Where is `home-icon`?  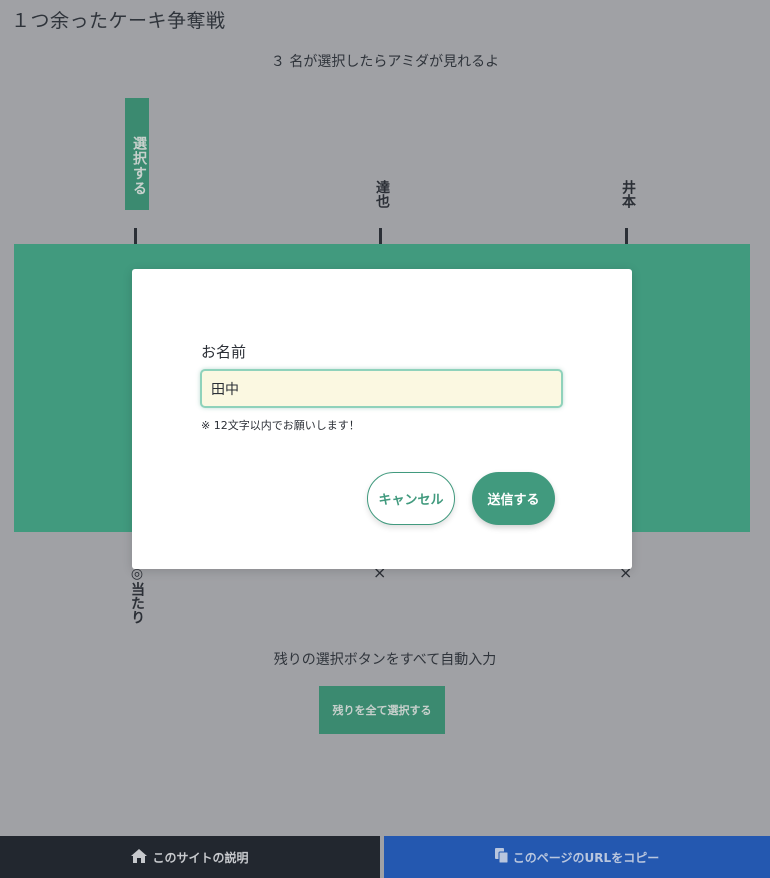
home-icon is located at coordinates (141, 857).